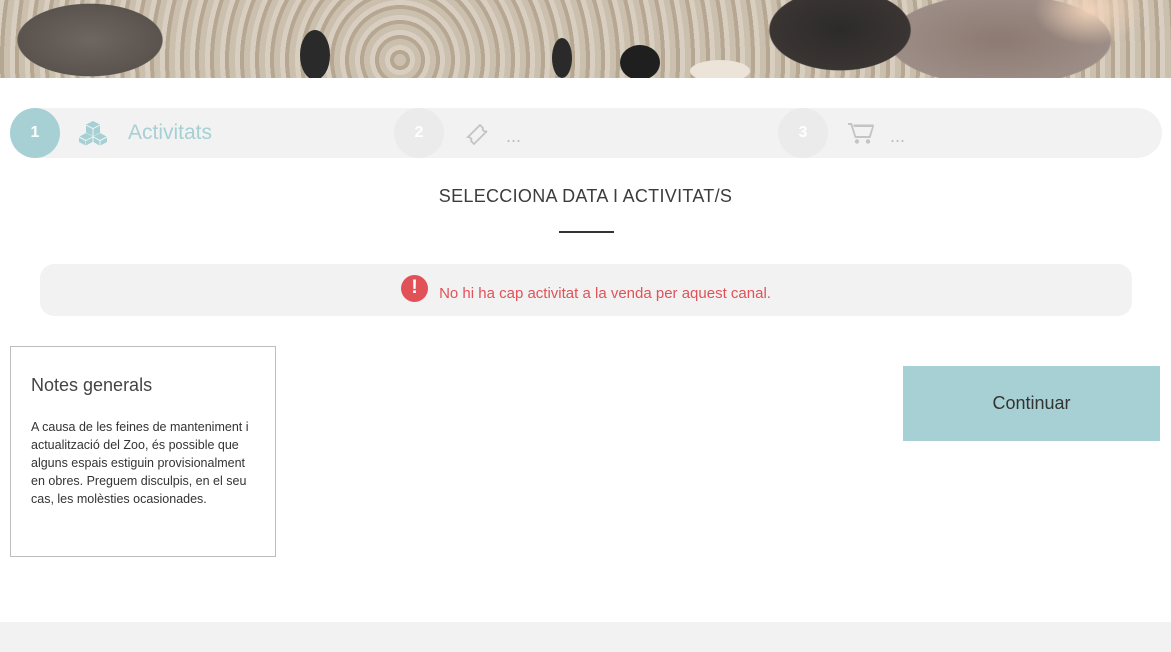 This screenshot has width=1171, height=652. What do you see at coordinates (586, 232) in the screenshot?
I see `title-divider` at bounding box center [586, 232].